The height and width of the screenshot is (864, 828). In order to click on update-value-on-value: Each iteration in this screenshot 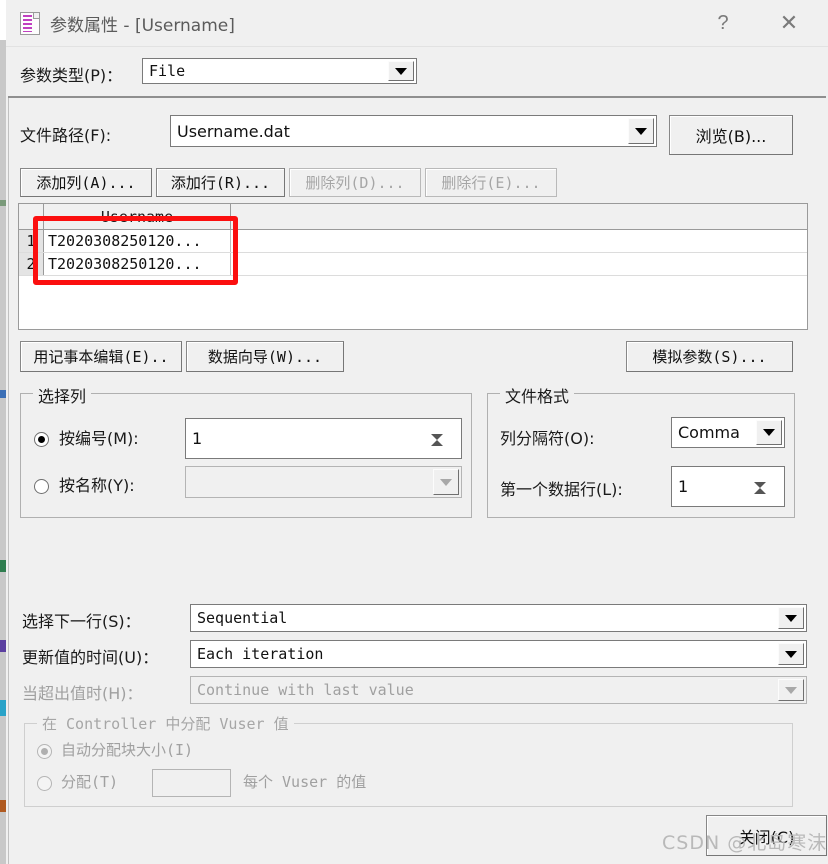, I will do `click(260, 654)`.